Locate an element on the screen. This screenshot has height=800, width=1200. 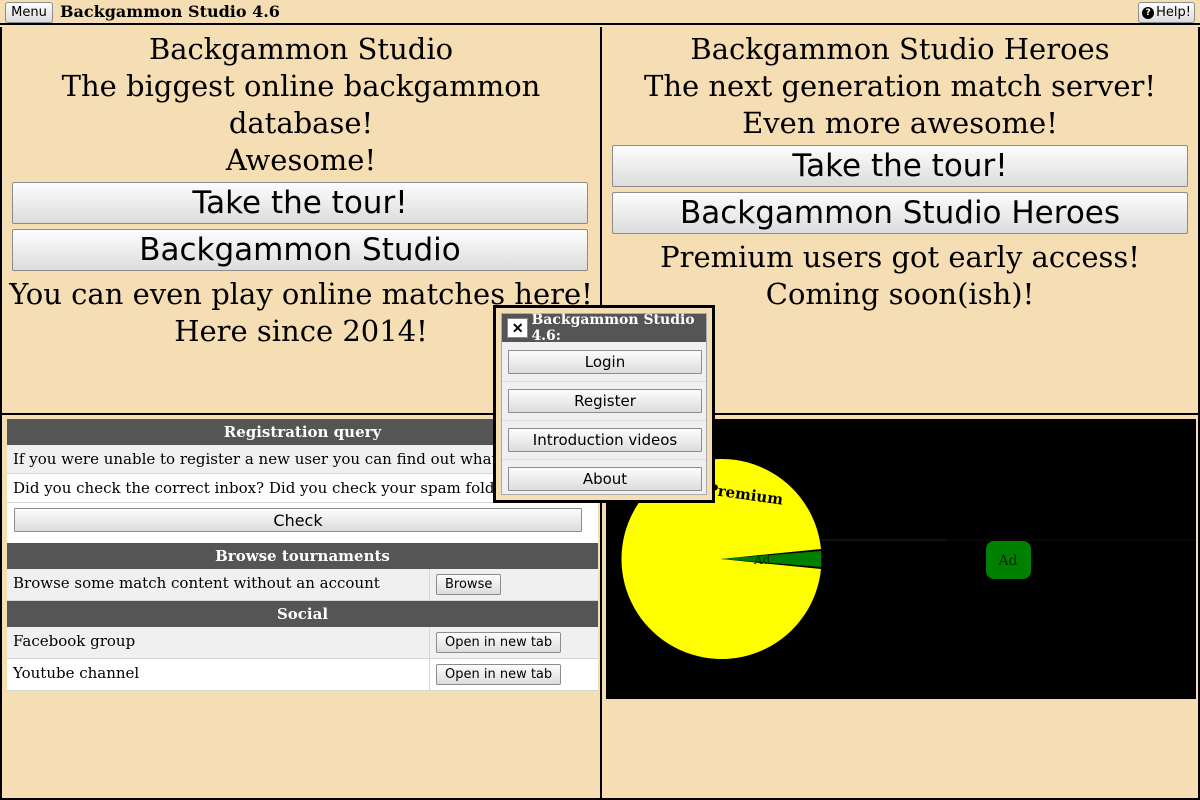
open-backgammon-studio-button: Backgammon Studio is located at coordinates (300, 250).